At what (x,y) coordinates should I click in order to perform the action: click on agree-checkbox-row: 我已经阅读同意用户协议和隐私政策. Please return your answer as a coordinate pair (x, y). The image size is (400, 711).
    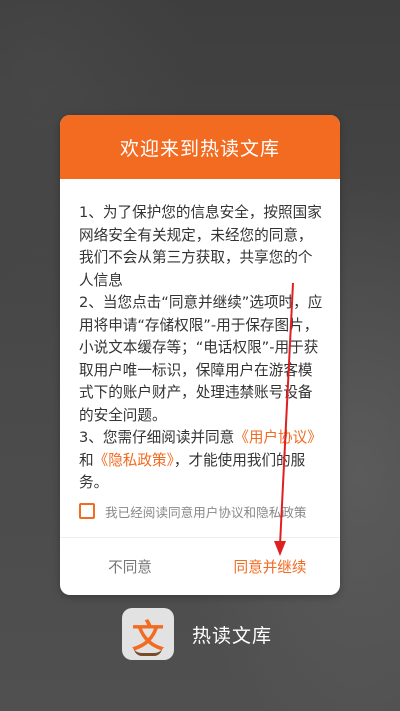
    Looking at the image, I should click on (204, 511).